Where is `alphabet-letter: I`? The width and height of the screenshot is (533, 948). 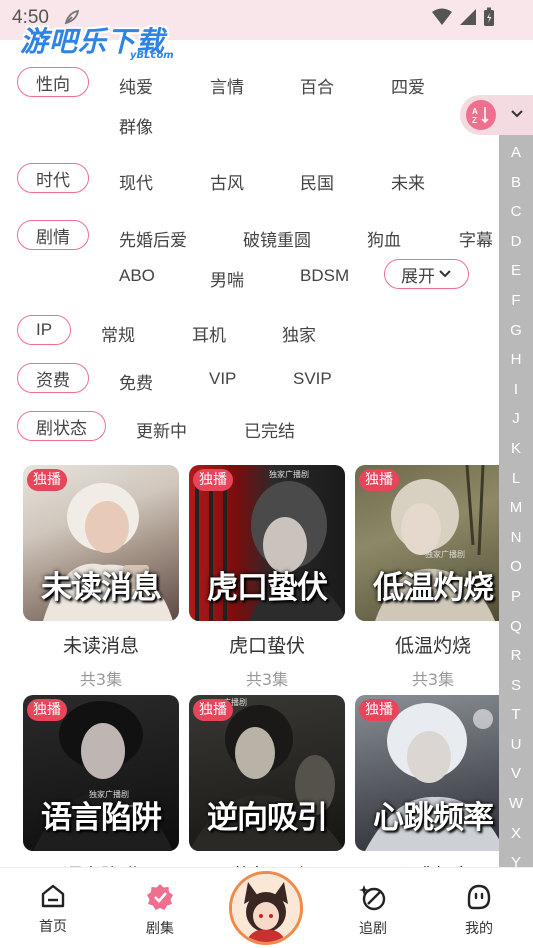 alphabet-letter: I is located at coordinates (516, 390).